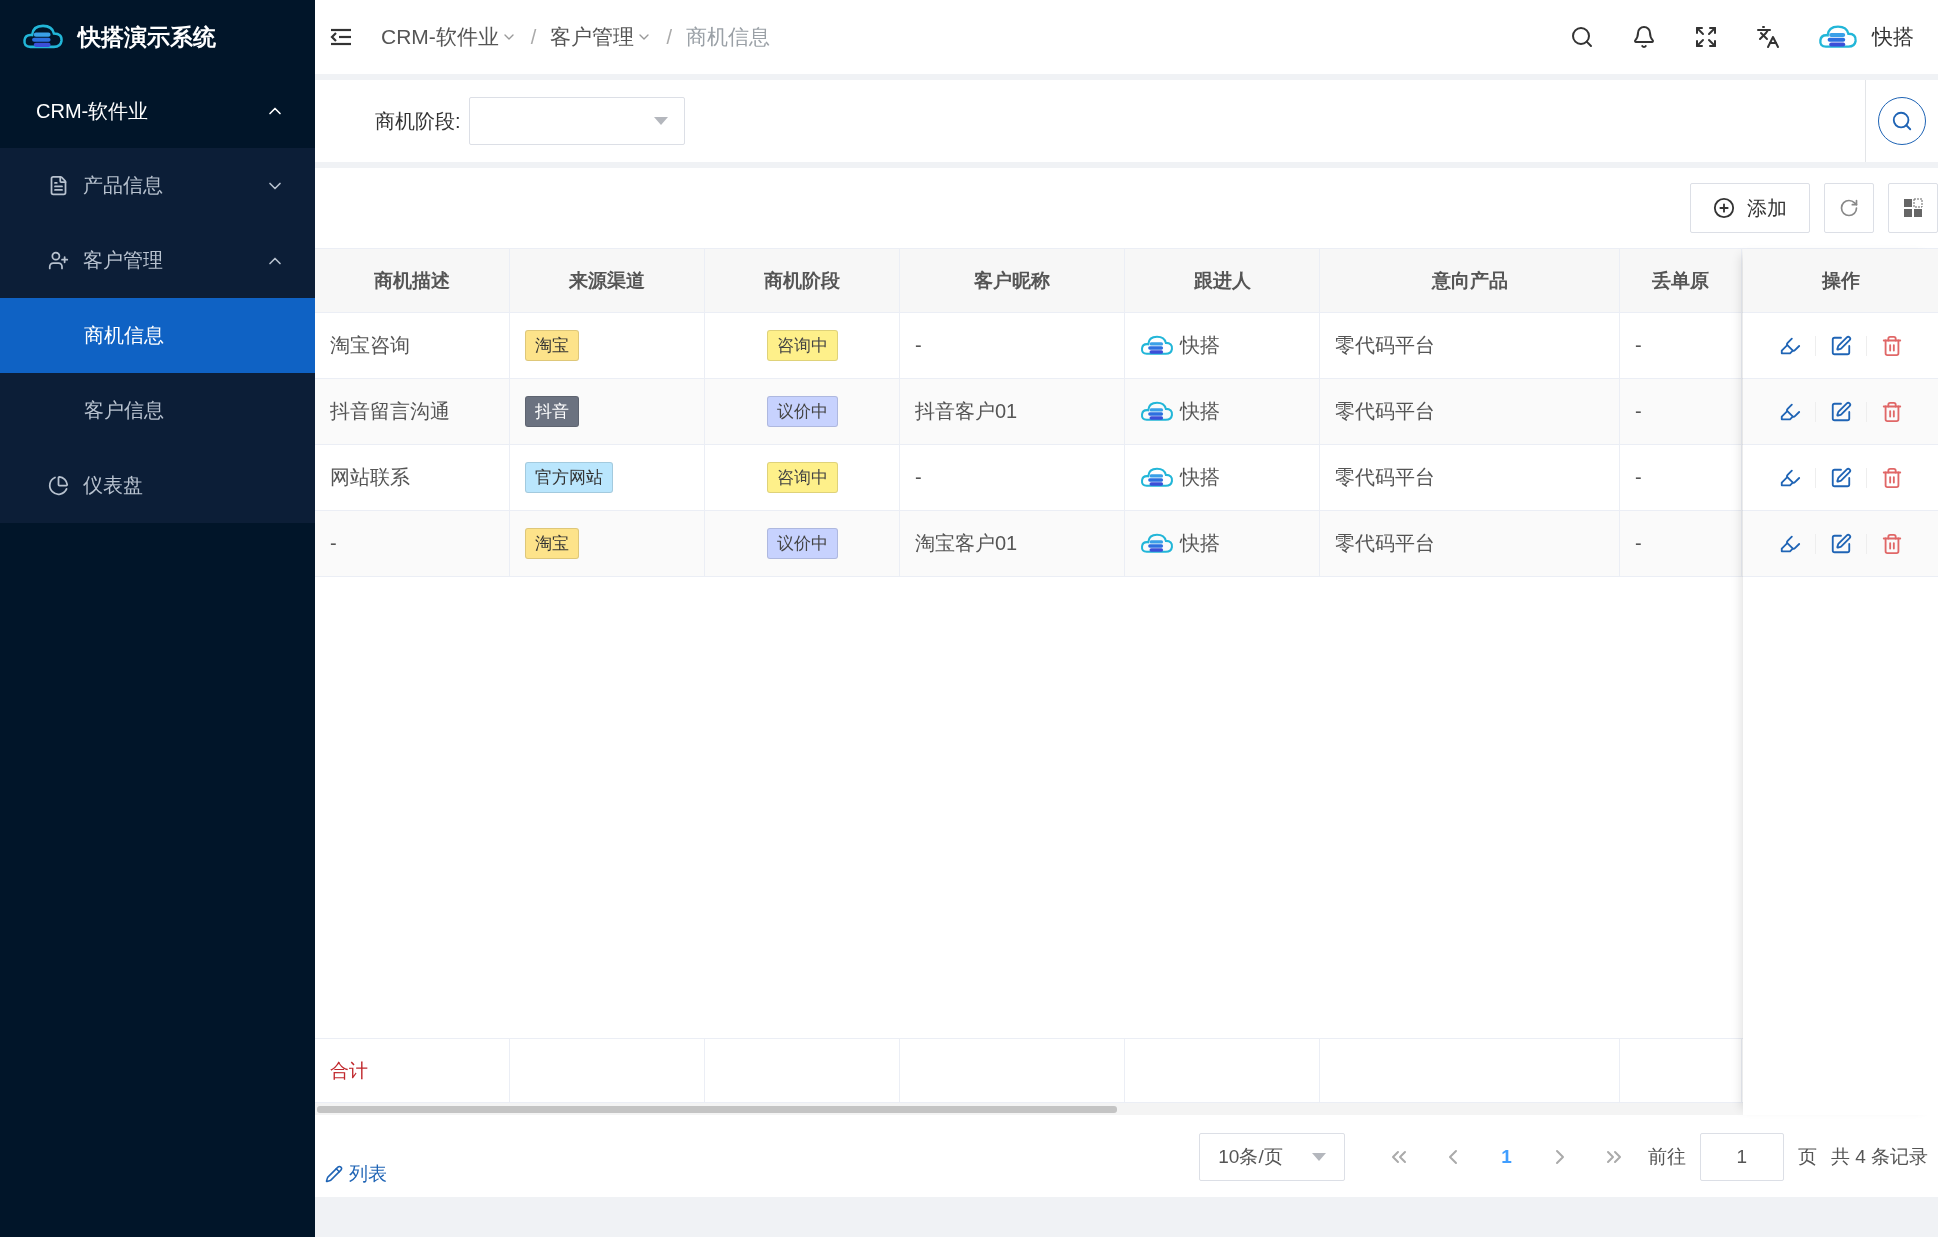 The image size is (1938, 1237). Describe the element at coordinates (356, 1174) in the screenshot. I see `list-link: 列表` at that location.